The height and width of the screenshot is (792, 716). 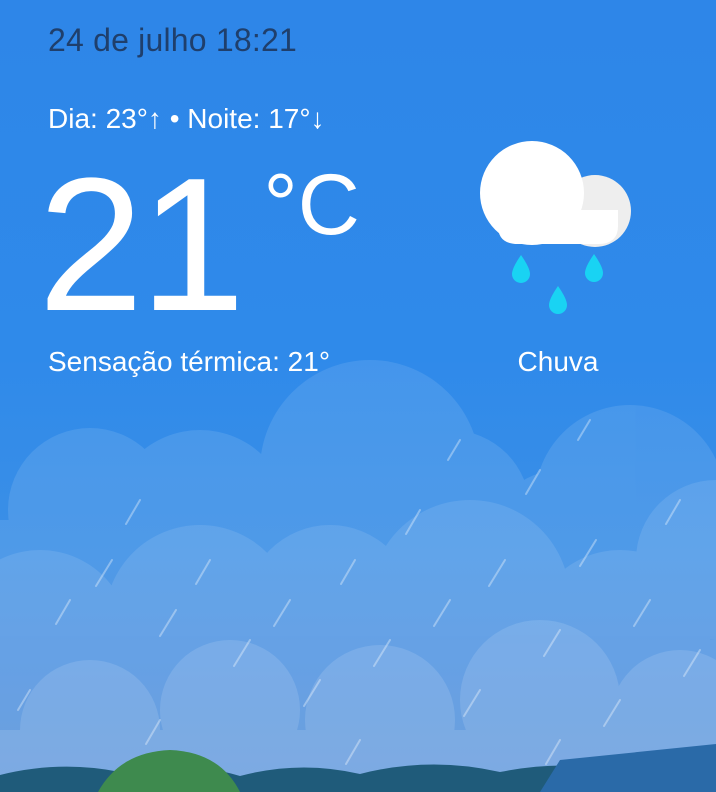 What do you see at coordinates (186, 118) in the screenshot?
I see `day-night-temperatures: Dia: 23°↑ • Noite: 17°↓` at bounding box center [186, 118].